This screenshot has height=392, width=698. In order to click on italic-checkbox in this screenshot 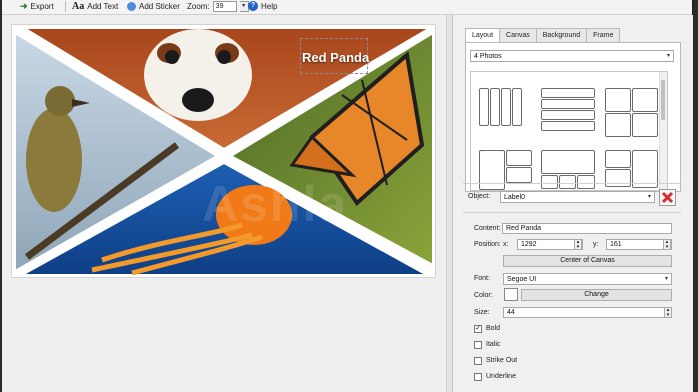, I will do `click(478, 345)`.